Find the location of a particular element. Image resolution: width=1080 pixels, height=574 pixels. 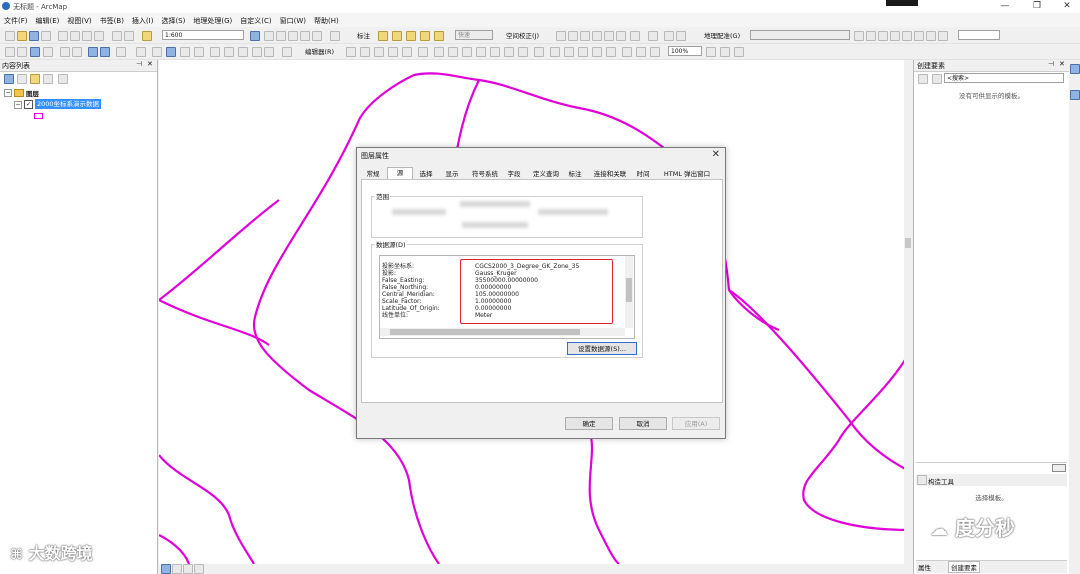

rotate-icon is located at coordinates (859, 36).